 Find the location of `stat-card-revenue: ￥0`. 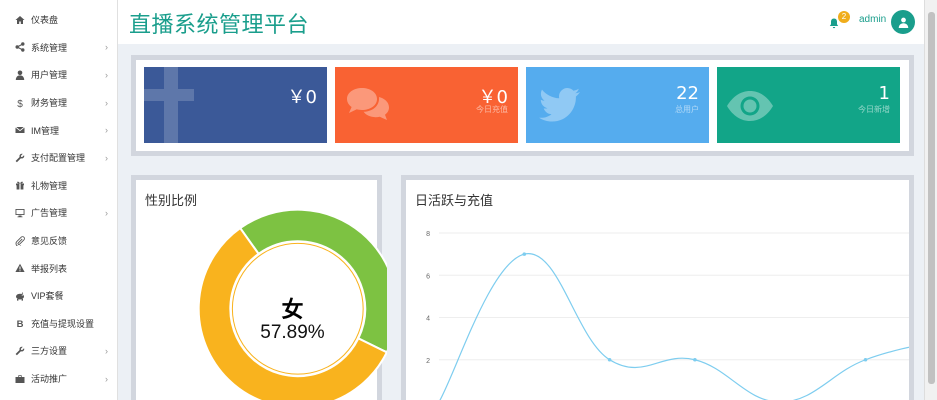

stat-card-revenue: ￥0 is located at coordinates (235, 105).